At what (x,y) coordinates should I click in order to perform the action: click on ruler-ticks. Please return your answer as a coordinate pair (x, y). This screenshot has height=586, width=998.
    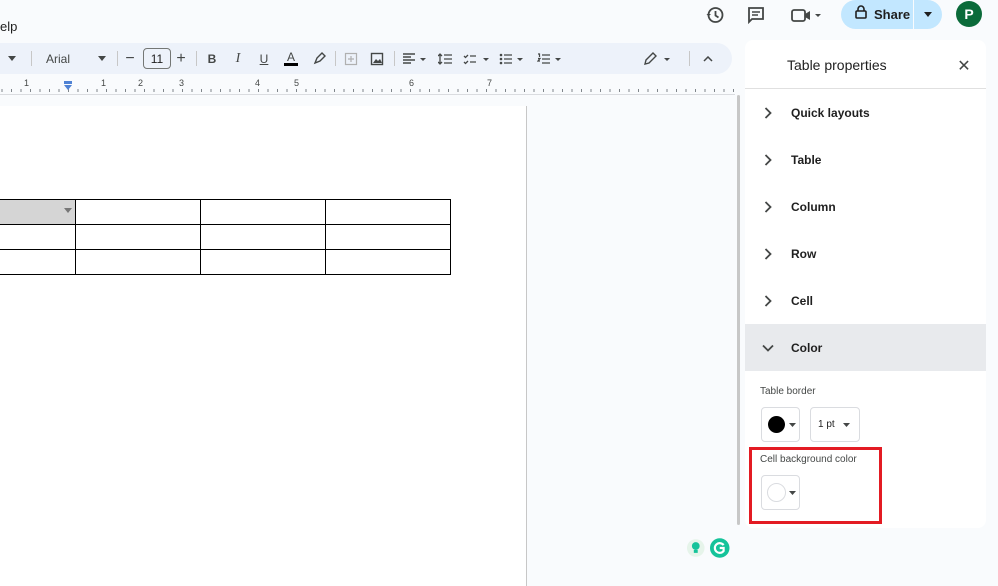
    Looking at the image, I should click on (367, 86).